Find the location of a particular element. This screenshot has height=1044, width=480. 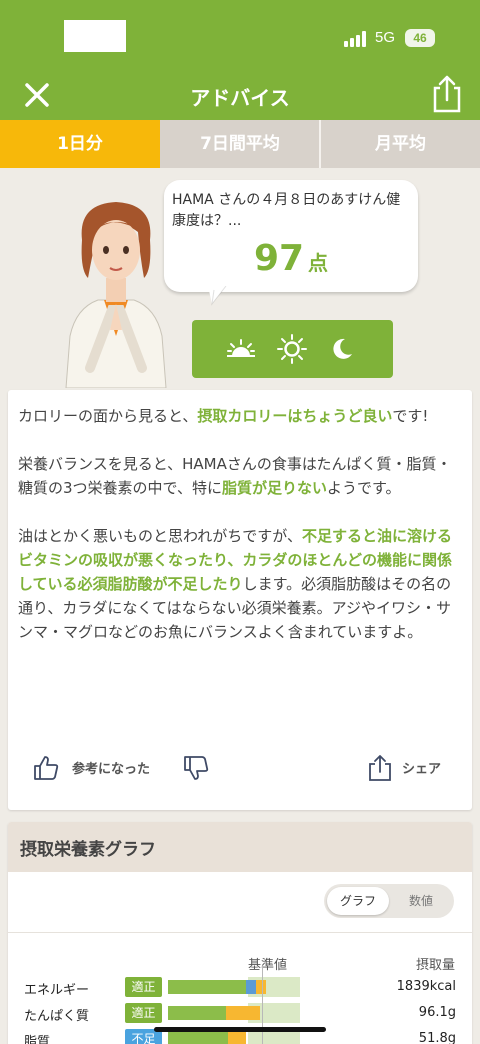

view-toggle: グラフ 数値 is located at coordinates (389, 901).